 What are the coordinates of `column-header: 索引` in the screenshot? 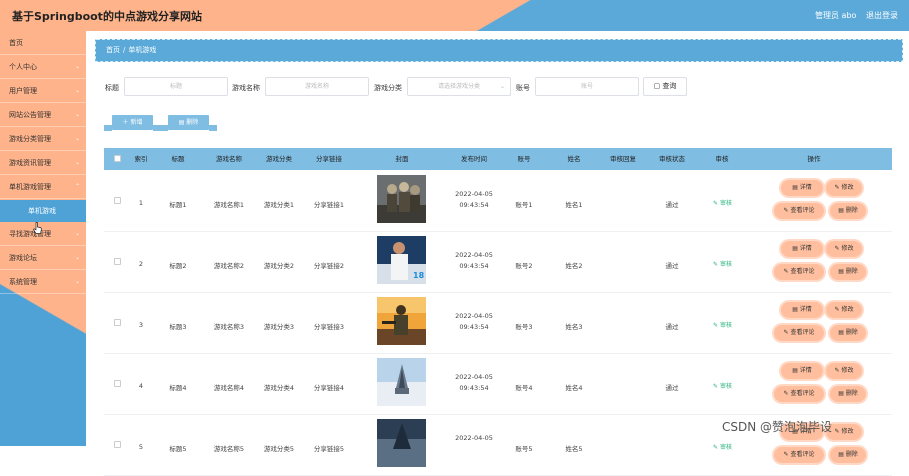 It's located at (141, 159).